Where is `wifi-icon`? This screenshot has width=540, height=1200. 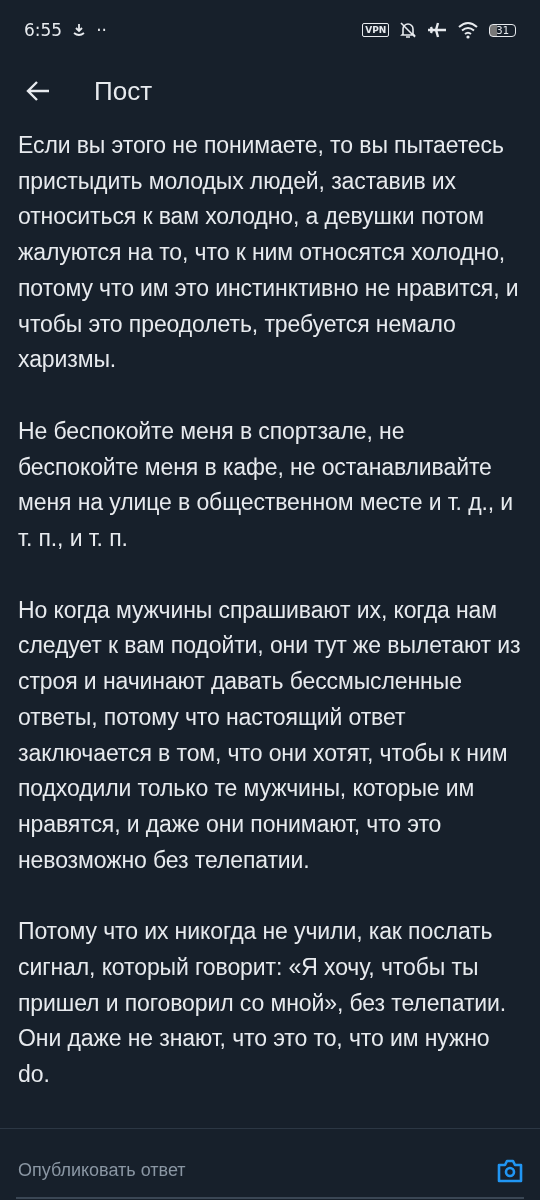 wifi-icon is located at coordinates (468, 30).